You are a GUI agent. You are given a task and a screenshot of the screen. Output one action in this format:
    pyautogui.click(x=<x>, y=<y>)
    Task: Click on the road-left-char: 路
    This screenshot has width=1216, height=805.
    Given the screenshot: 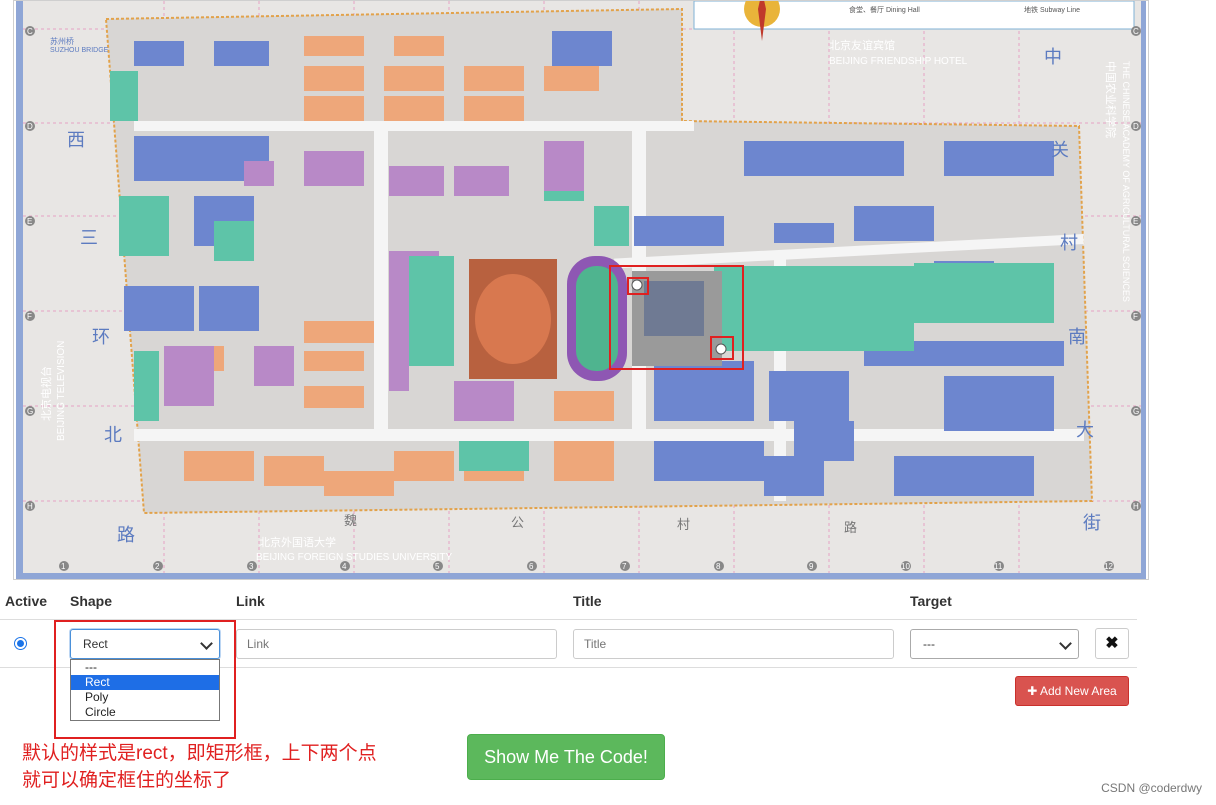 What is the action you would take?
    pyautogui.click(x=126, y=535)
    